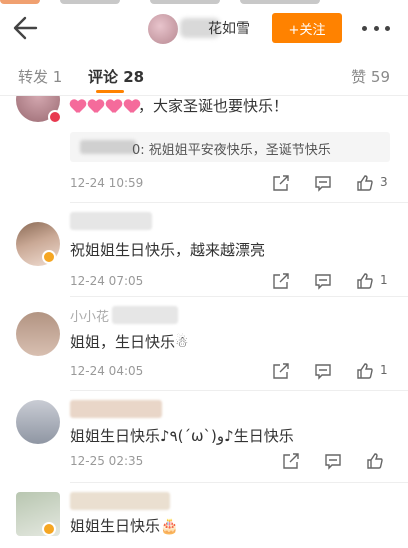 The image size is (408, 548). I want to click on comment-time: 12-25 02:35, so click(107, 461).